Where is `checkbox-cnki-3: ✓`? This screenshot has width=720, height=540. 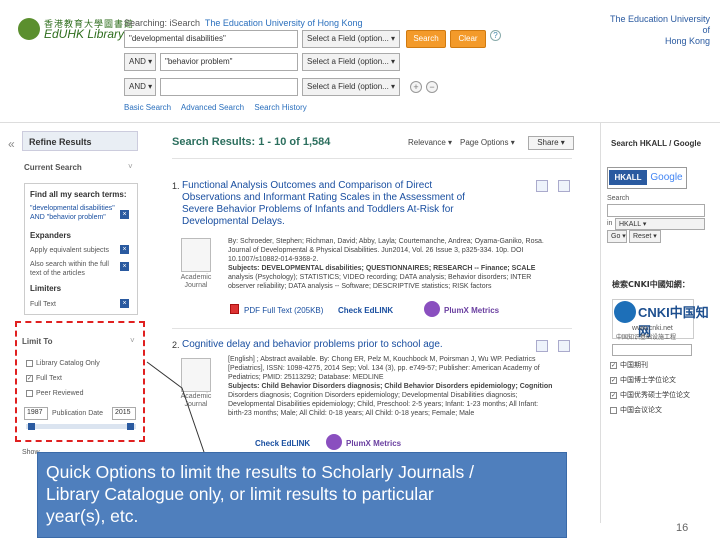
checkbox-cnki-3: ✓ is located at coordinates (613, 395).